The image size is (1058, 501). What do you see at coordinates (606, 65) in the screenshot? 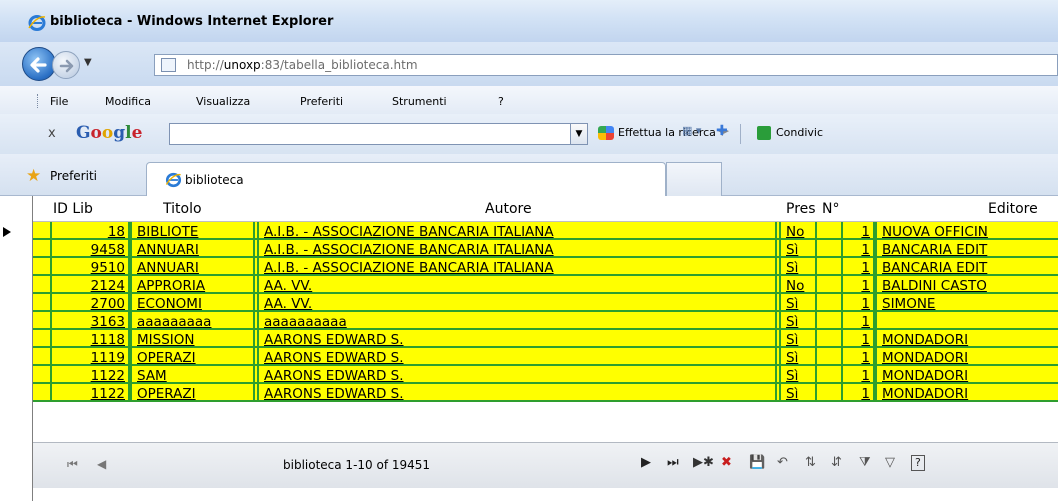
I see `address-field: http://unoxp:83/tabella_biblioteca.htm` at bounding box center [606, 65].